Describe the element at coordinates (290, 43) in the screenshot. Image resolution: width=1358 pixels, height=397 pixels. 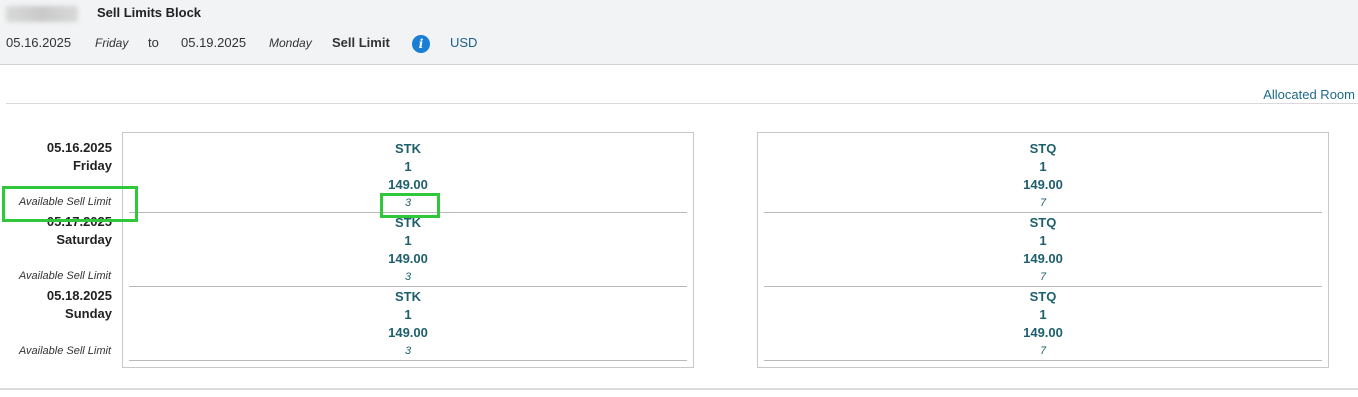
I see `end-day: Monday` at that location.